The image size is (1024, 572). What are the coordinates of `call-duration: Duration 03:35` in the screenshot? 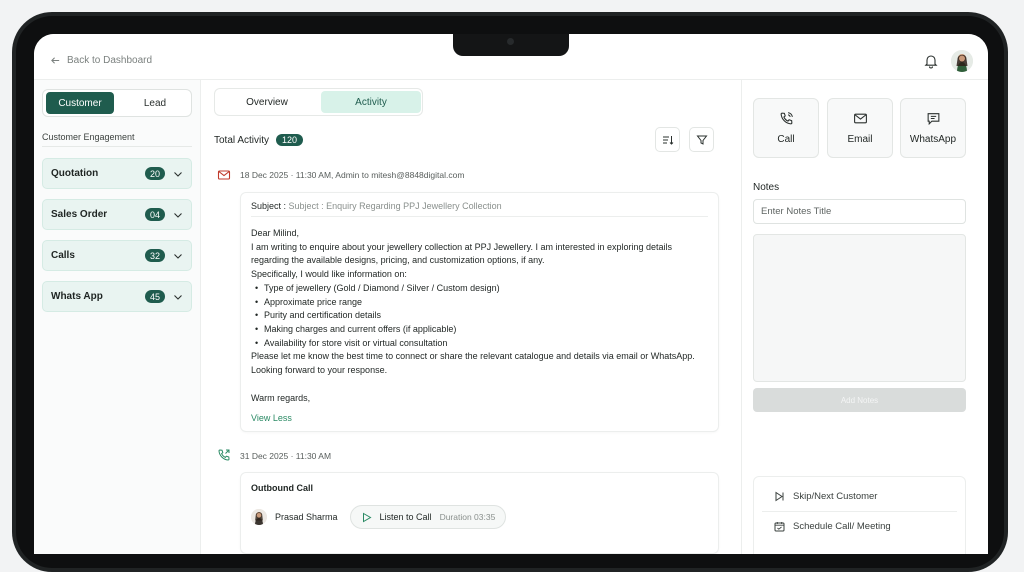 It's located at (467, 517).